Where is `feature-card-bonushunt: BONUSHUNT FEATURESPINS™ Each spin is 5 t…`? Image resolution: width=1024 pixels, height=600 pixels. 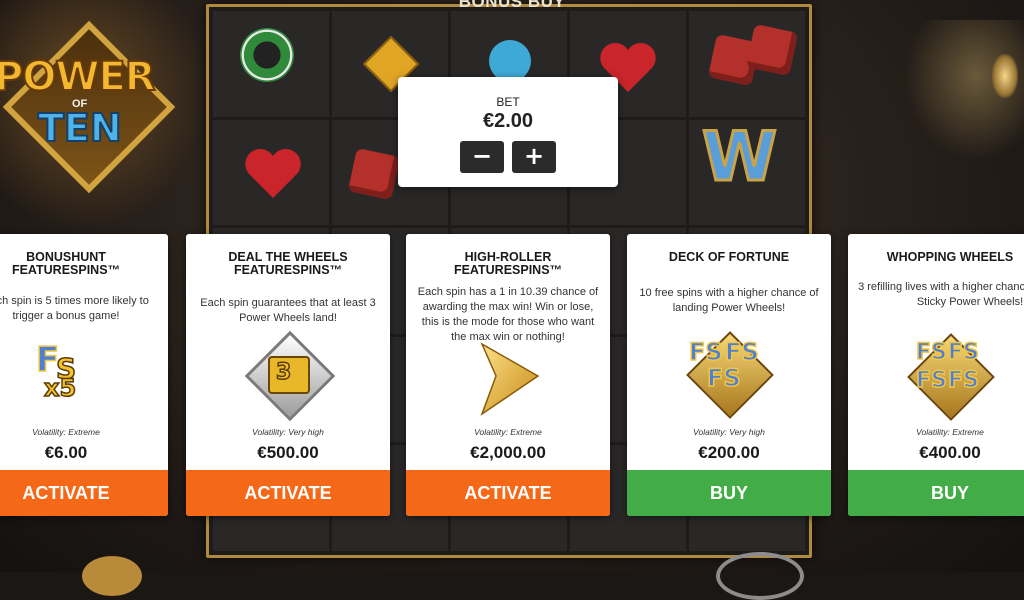 feature-card-bonushunt: BONUSHUNT FEATURESPINS™ Each spin is 5 t… is located at coordinates (84, 375).